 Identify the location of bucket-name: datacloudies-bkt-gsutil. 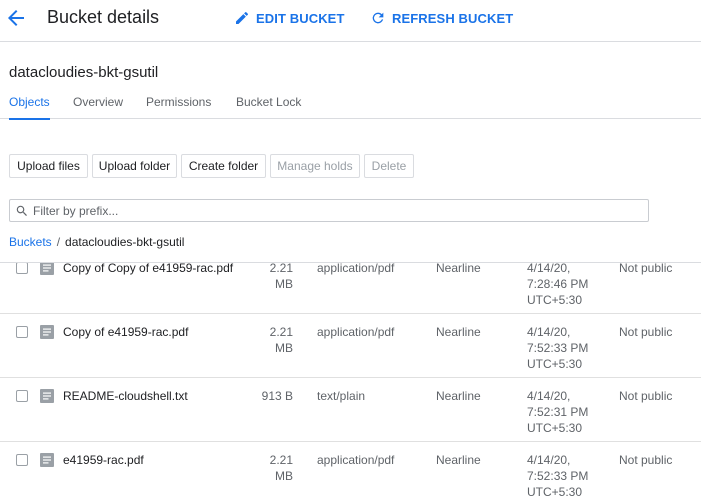
(84, 72).